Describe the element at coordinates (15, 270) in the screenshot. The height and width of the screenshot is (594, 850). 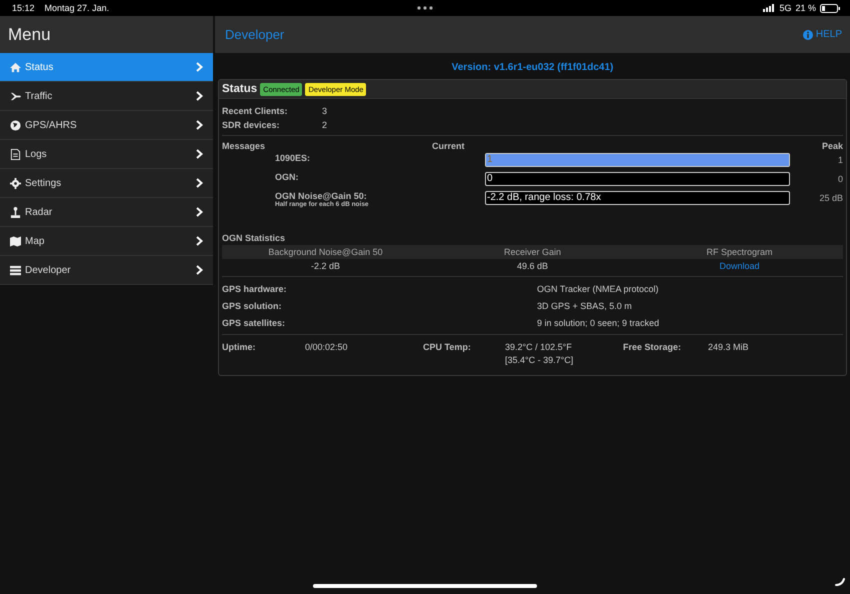
I see `tasks-icon` at that location.